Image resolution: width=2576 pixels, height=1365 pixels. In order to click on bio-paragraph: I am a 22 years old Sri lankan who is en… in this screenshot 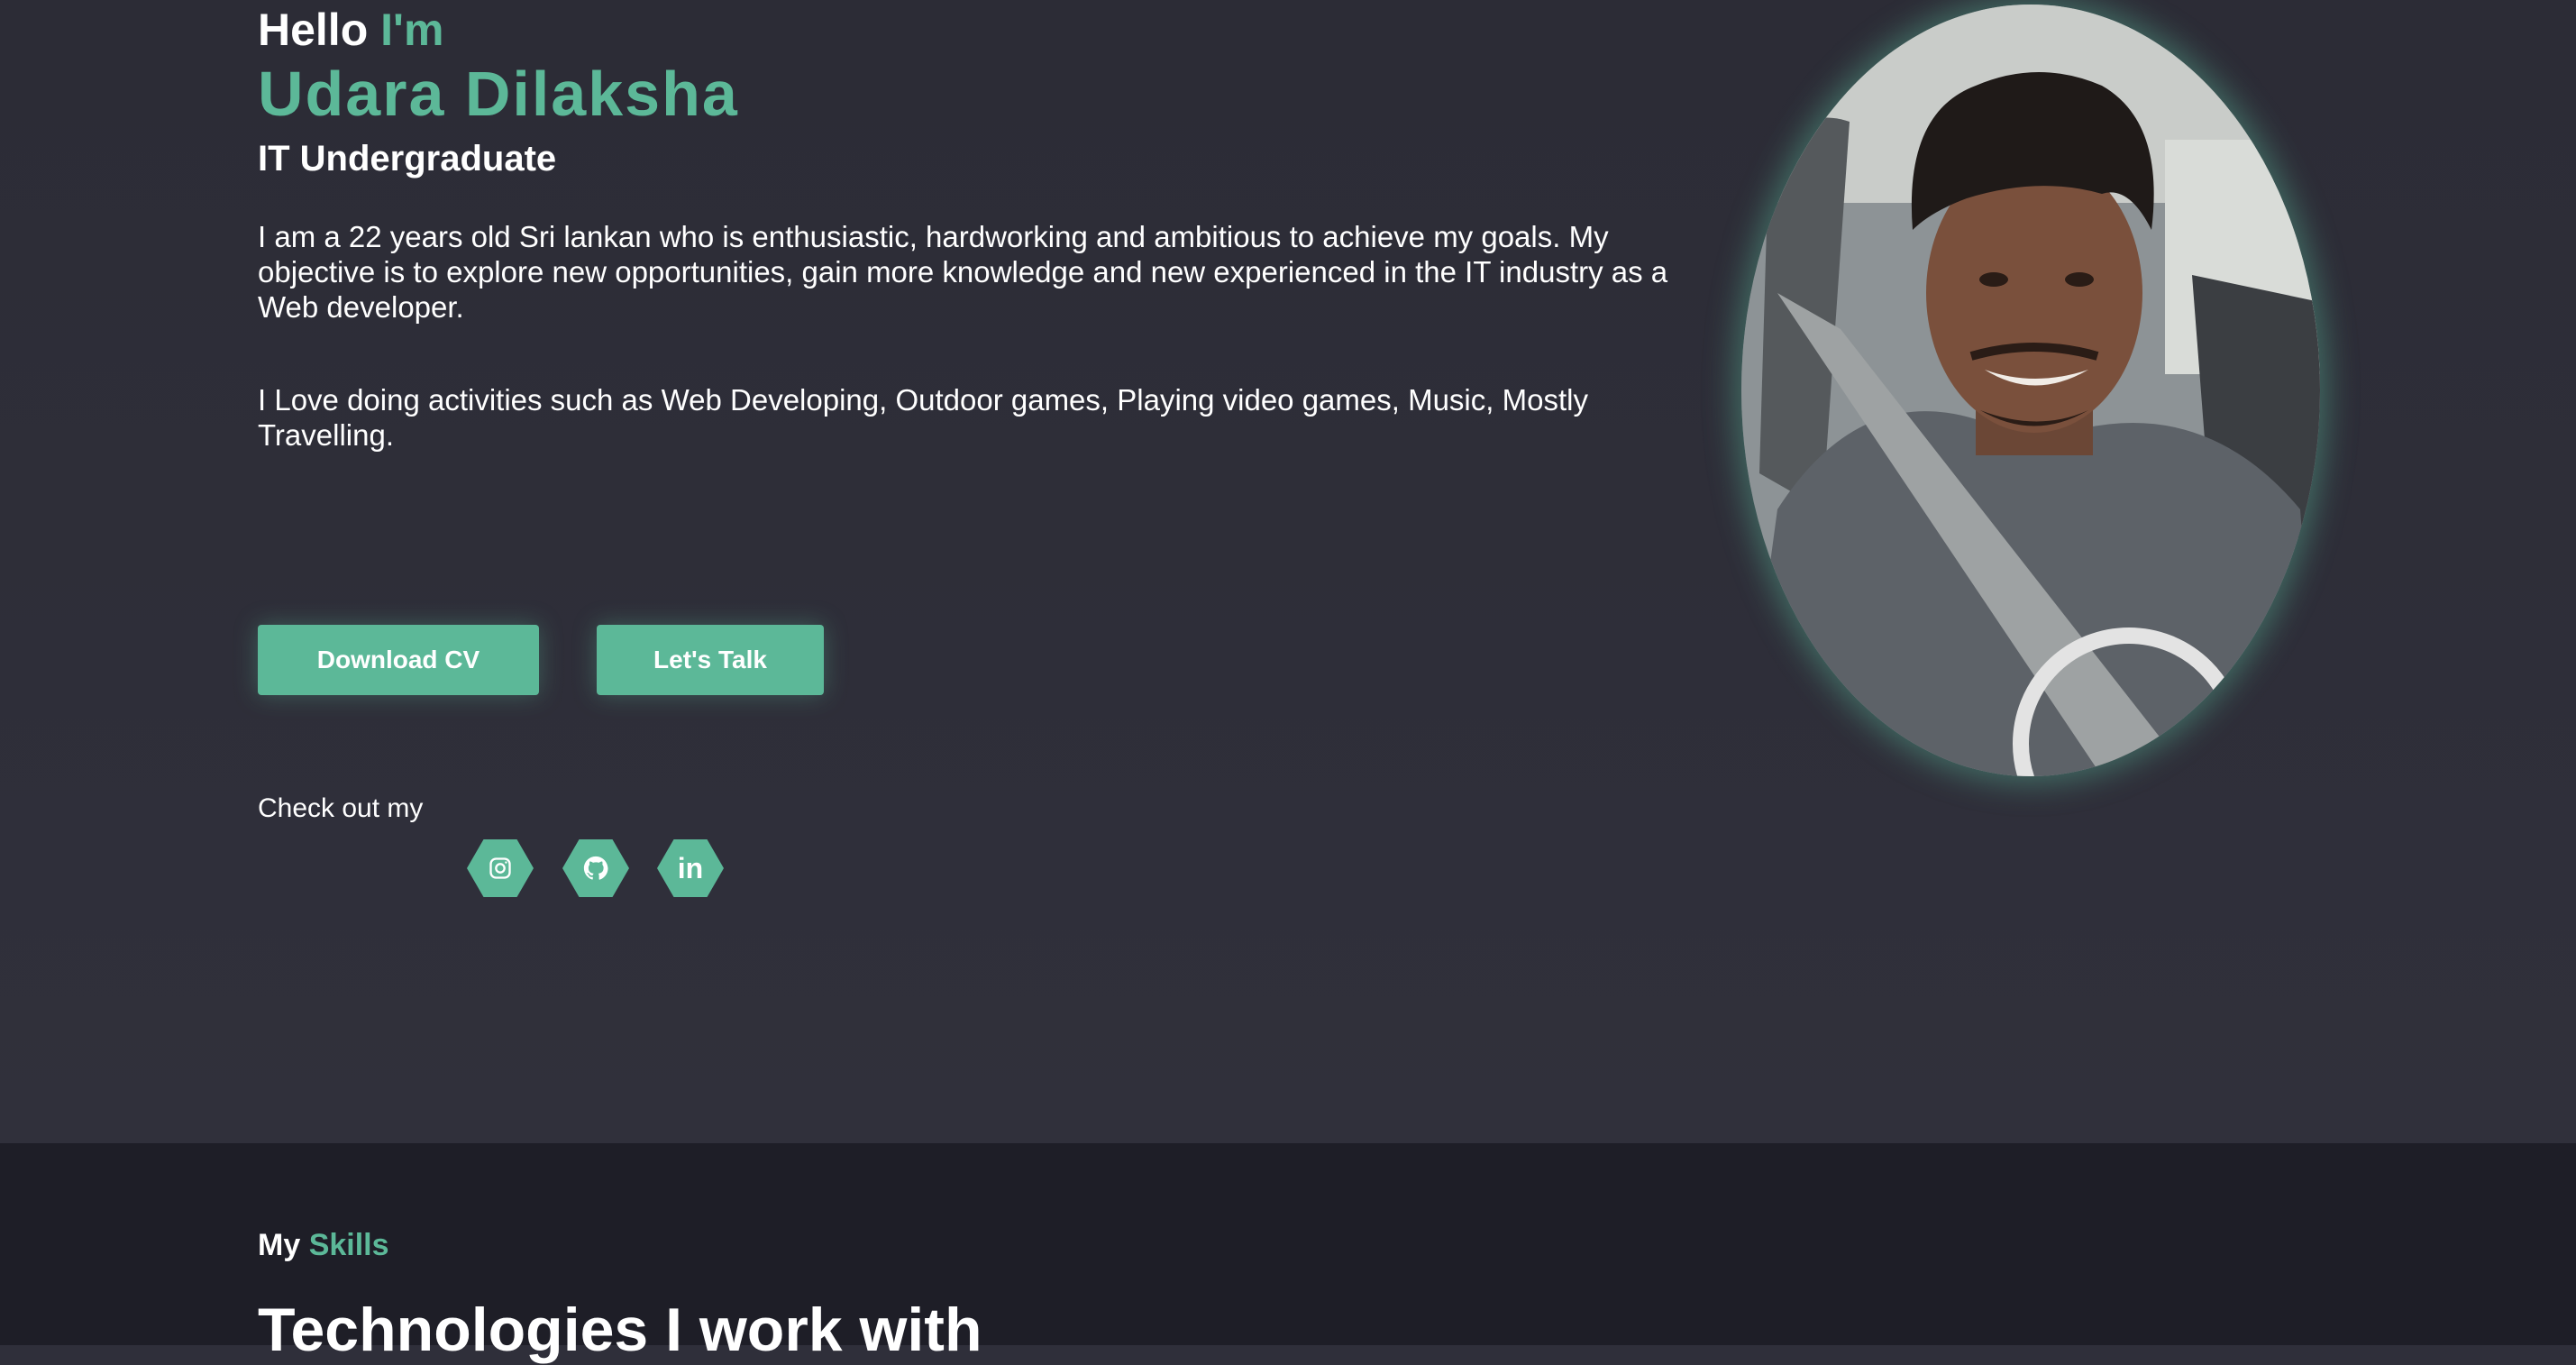, I will do `click(963, 272)`.